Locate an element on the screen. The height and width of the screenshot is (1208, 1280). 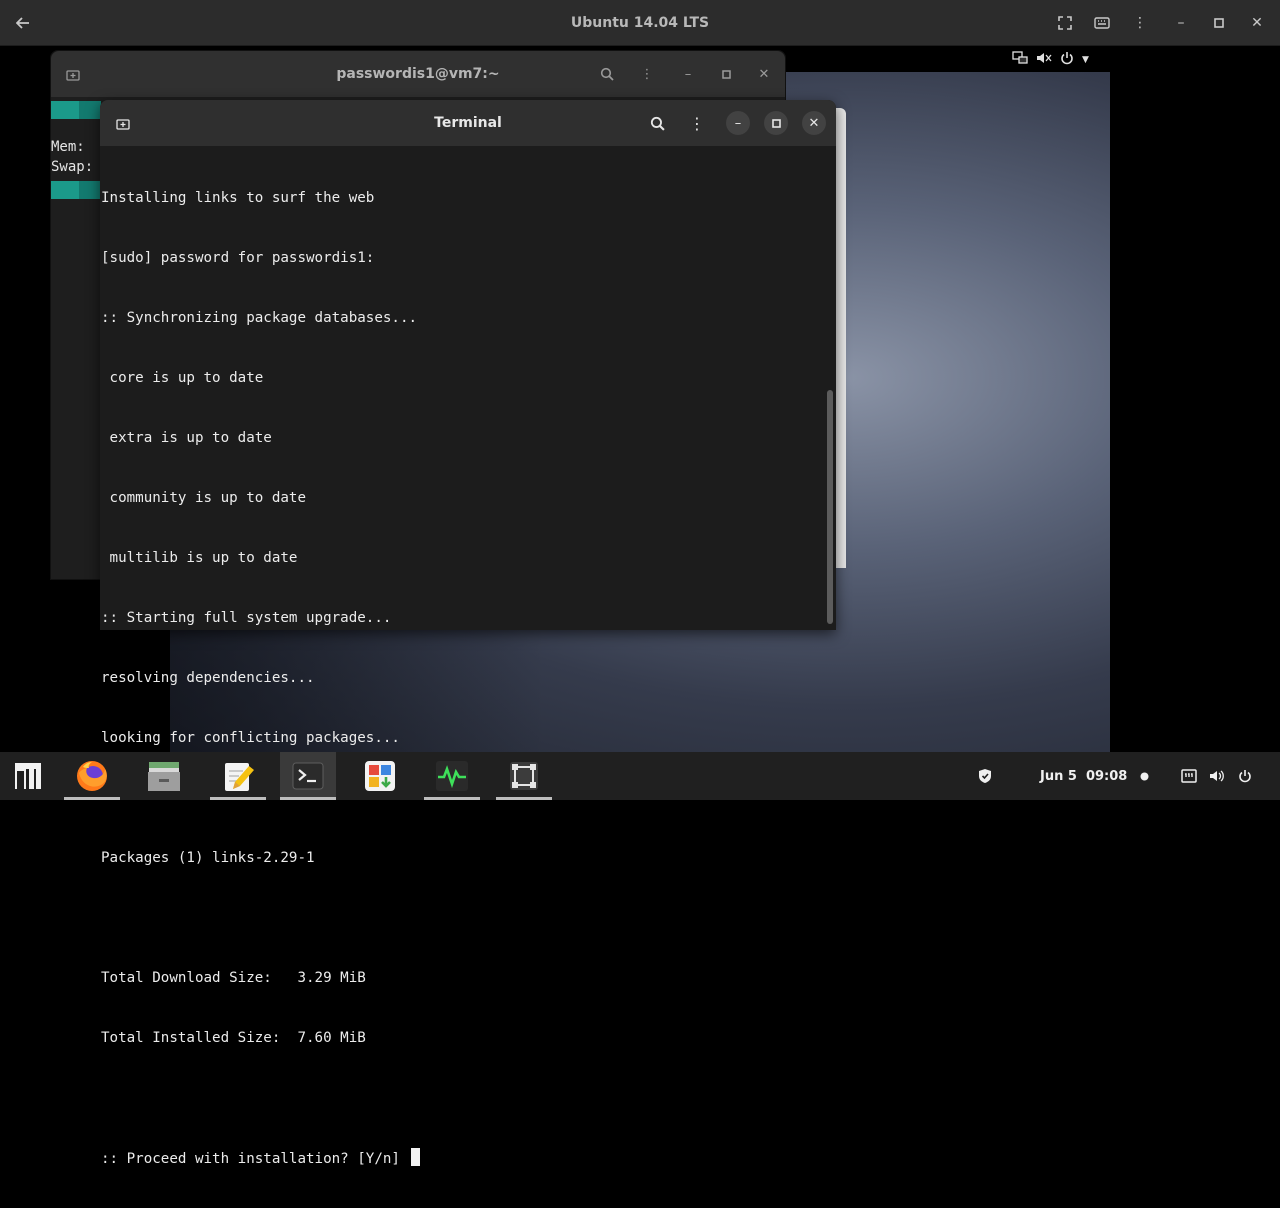
taskbar-terminal is located at coordinates (308, 776).